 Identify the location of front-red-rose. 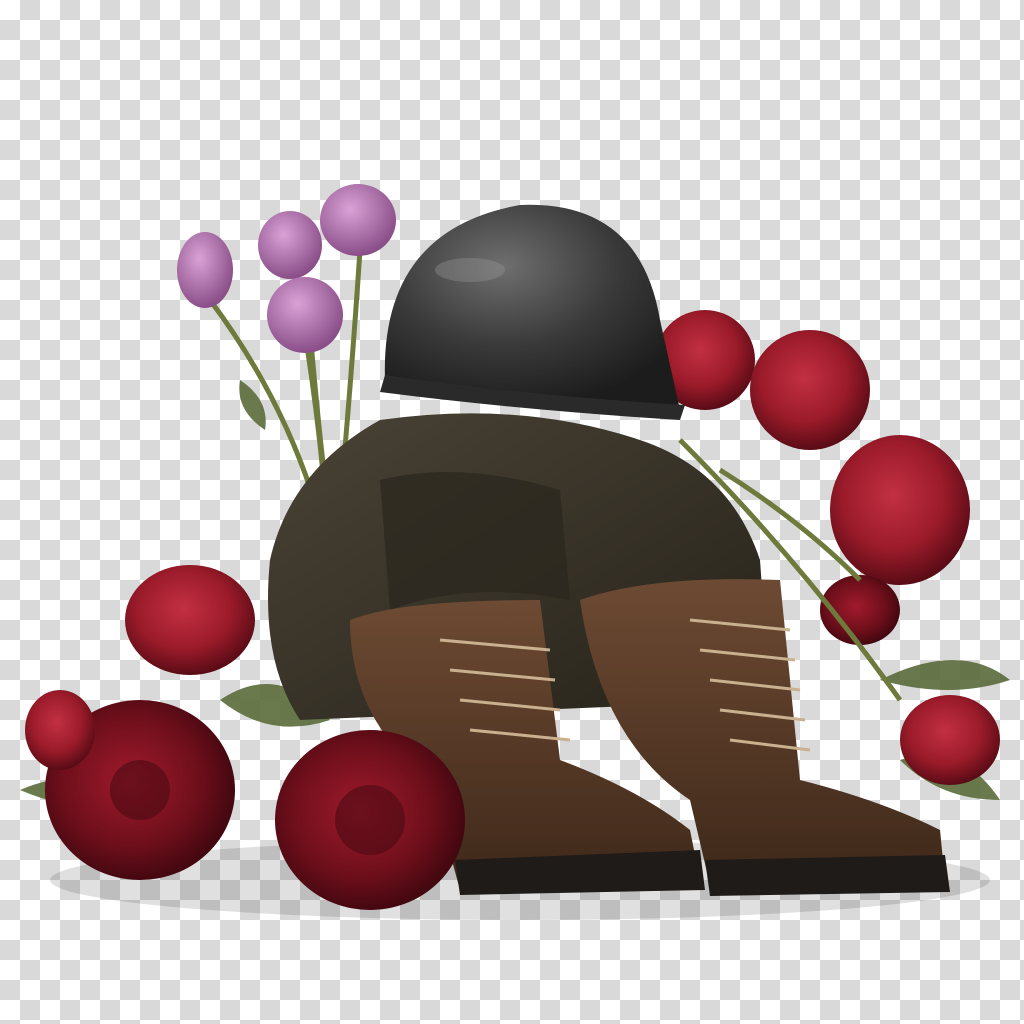
(370, 820).